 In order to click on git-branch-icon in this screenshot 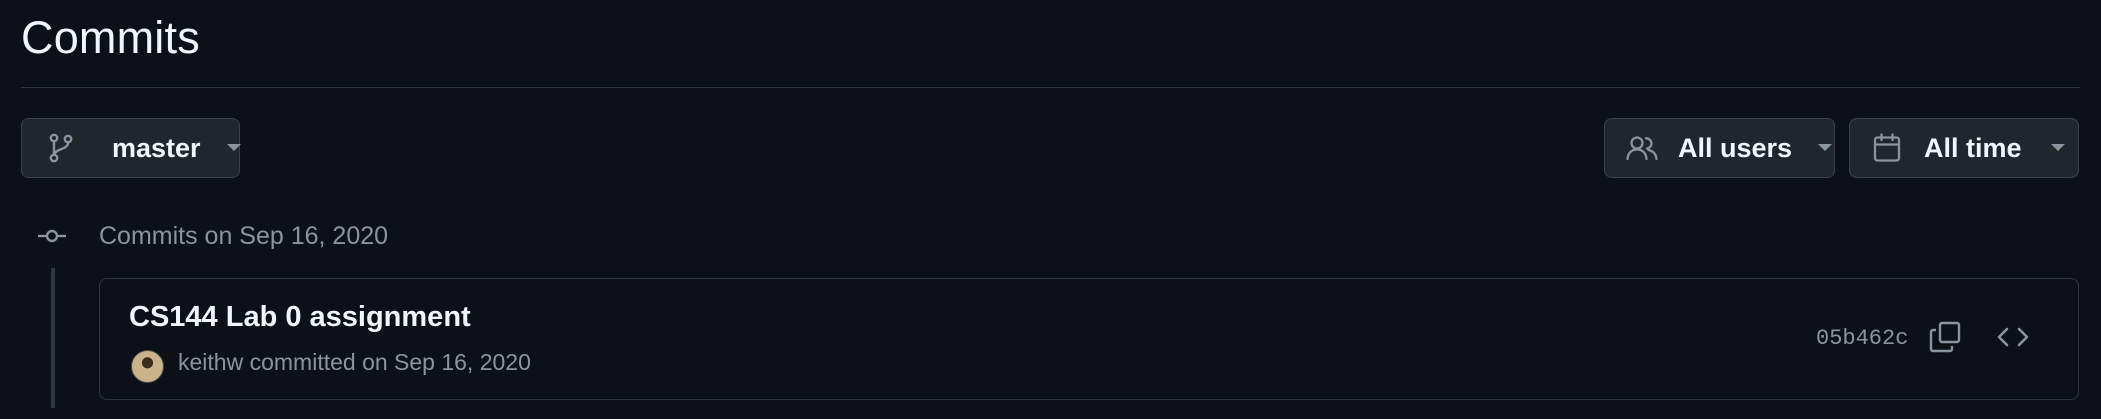, I will do `click(61, 148)`.